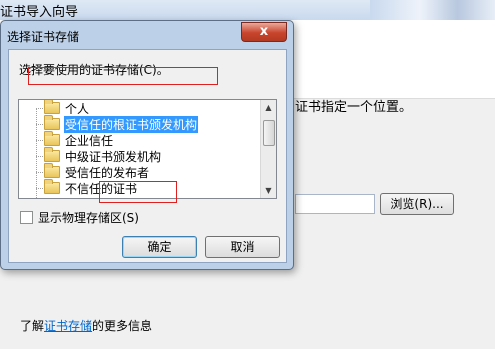 This screenshot has width=495, height=349. What do you see at coordinates (147, 35) in the screenshot?
I see `dialog-titlebar: 选择证书存储 x` at bounding box center [147, 35].